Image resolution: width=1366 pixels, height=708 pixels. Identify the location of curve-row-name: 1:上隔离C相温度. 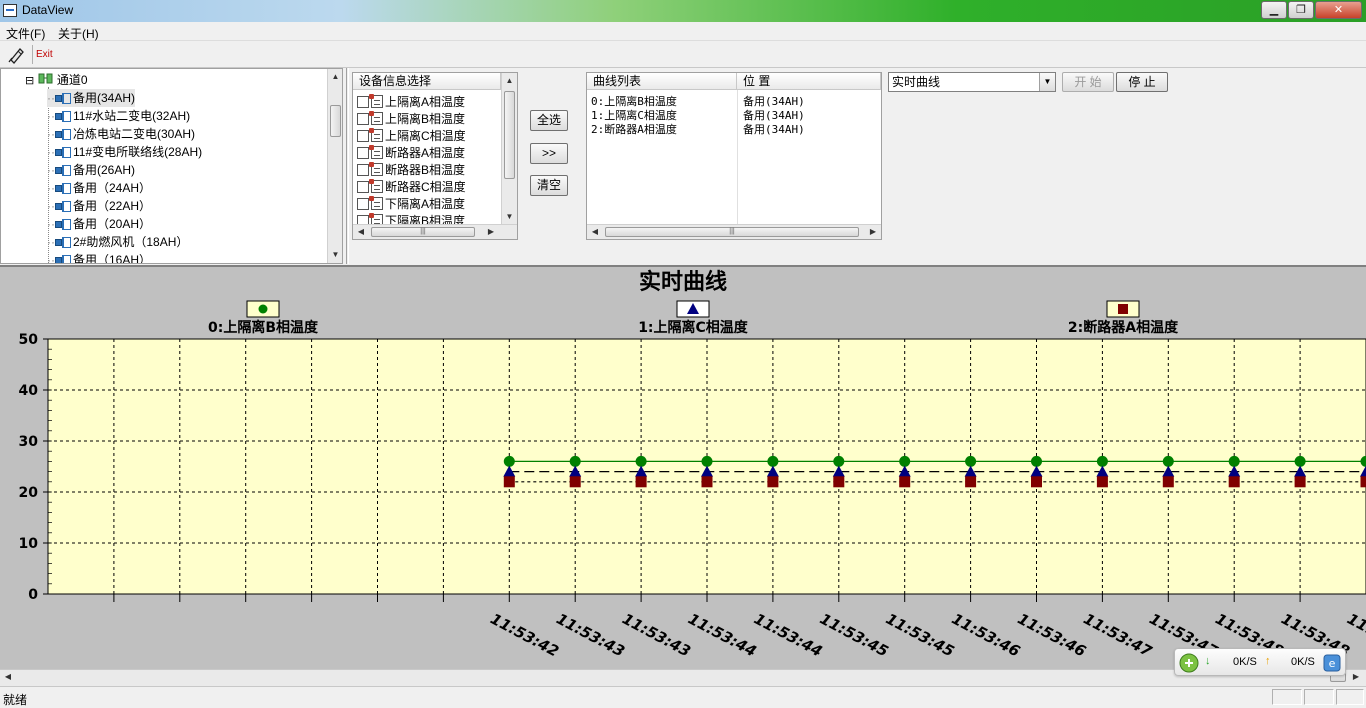
(634, 114).